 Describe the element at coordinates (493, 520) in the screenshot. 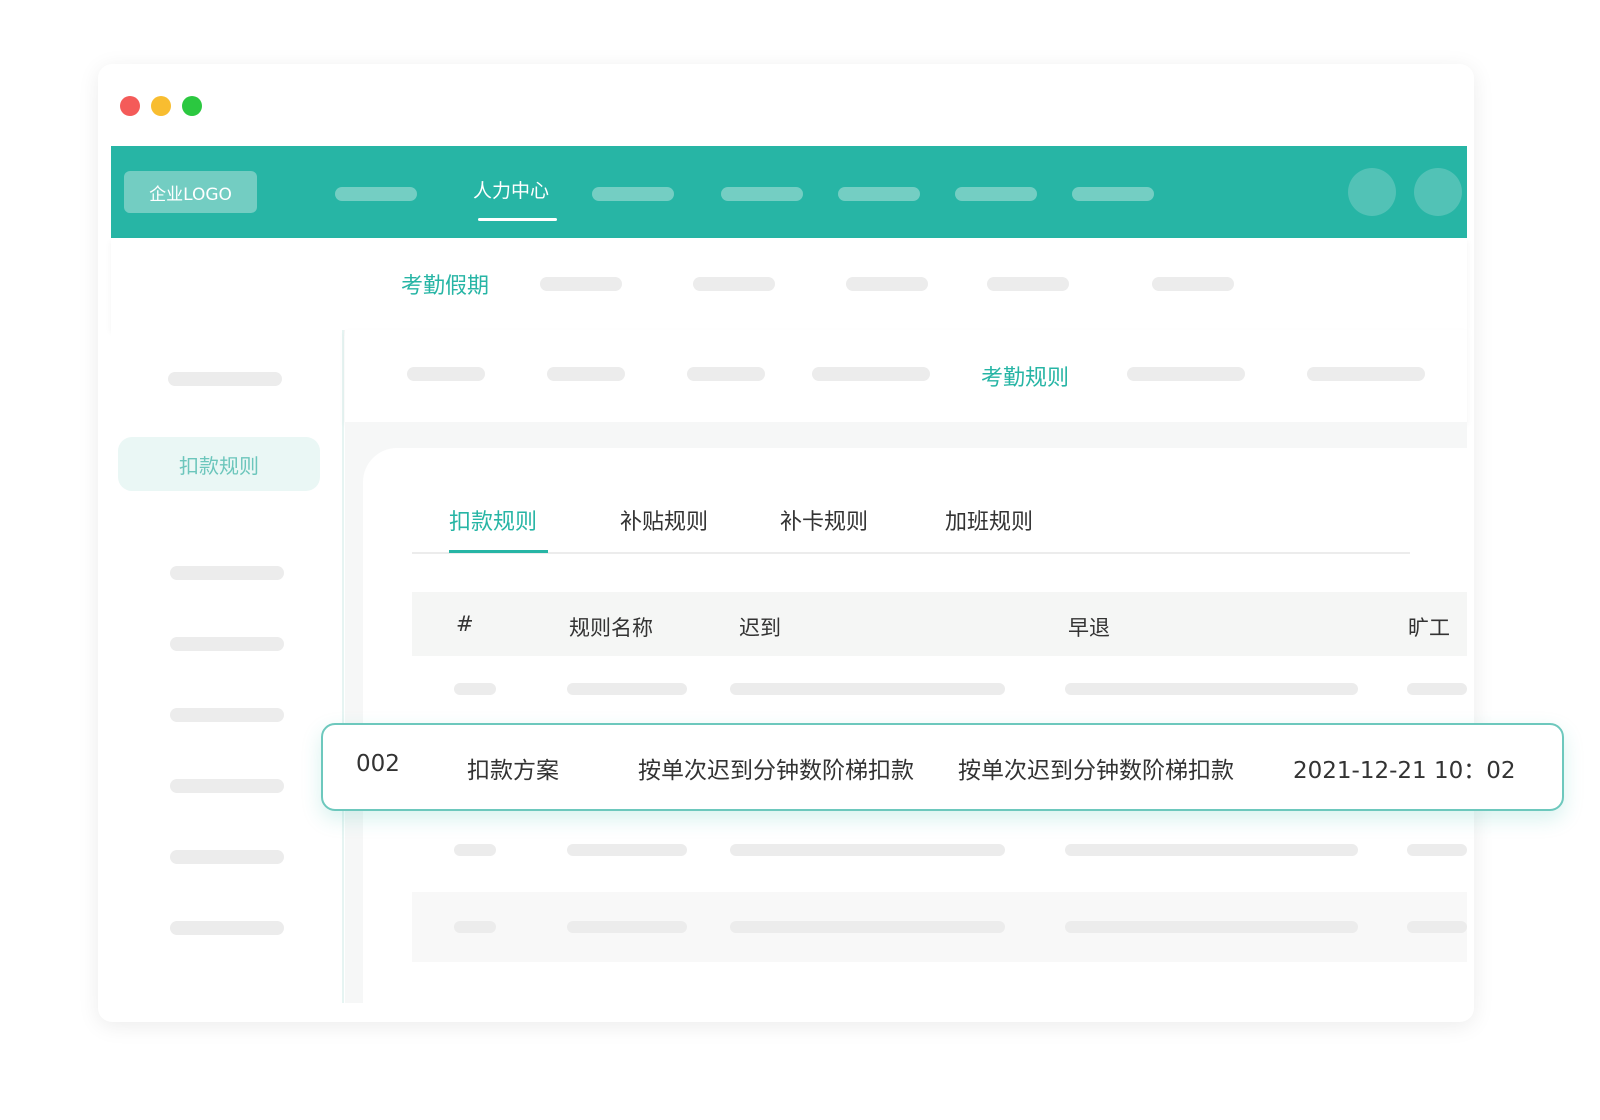

I see `tab-deduction-rules: 扣款规则` at that location.